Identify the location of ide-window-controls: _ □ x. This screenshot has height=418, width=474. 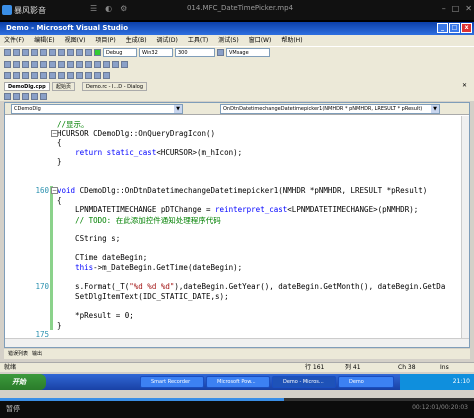
(454, 28).